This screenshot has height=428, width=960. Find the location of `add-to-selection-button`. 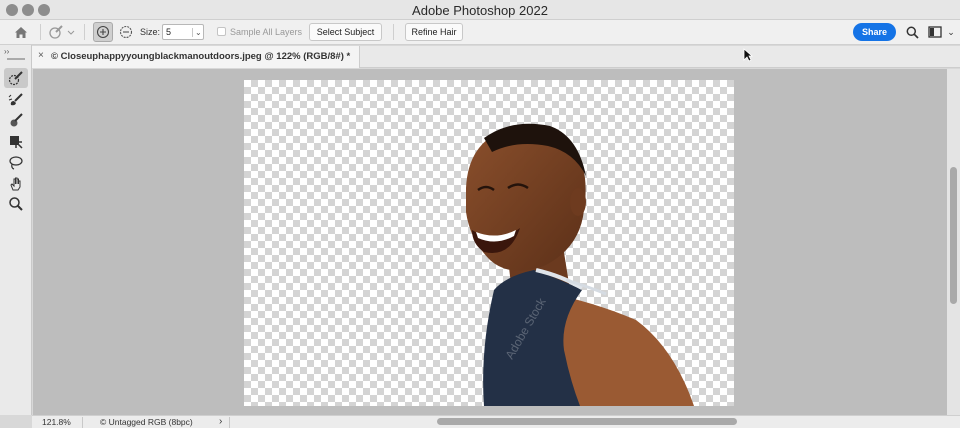

add-to-selection-button is located at coordinates (103, 32).